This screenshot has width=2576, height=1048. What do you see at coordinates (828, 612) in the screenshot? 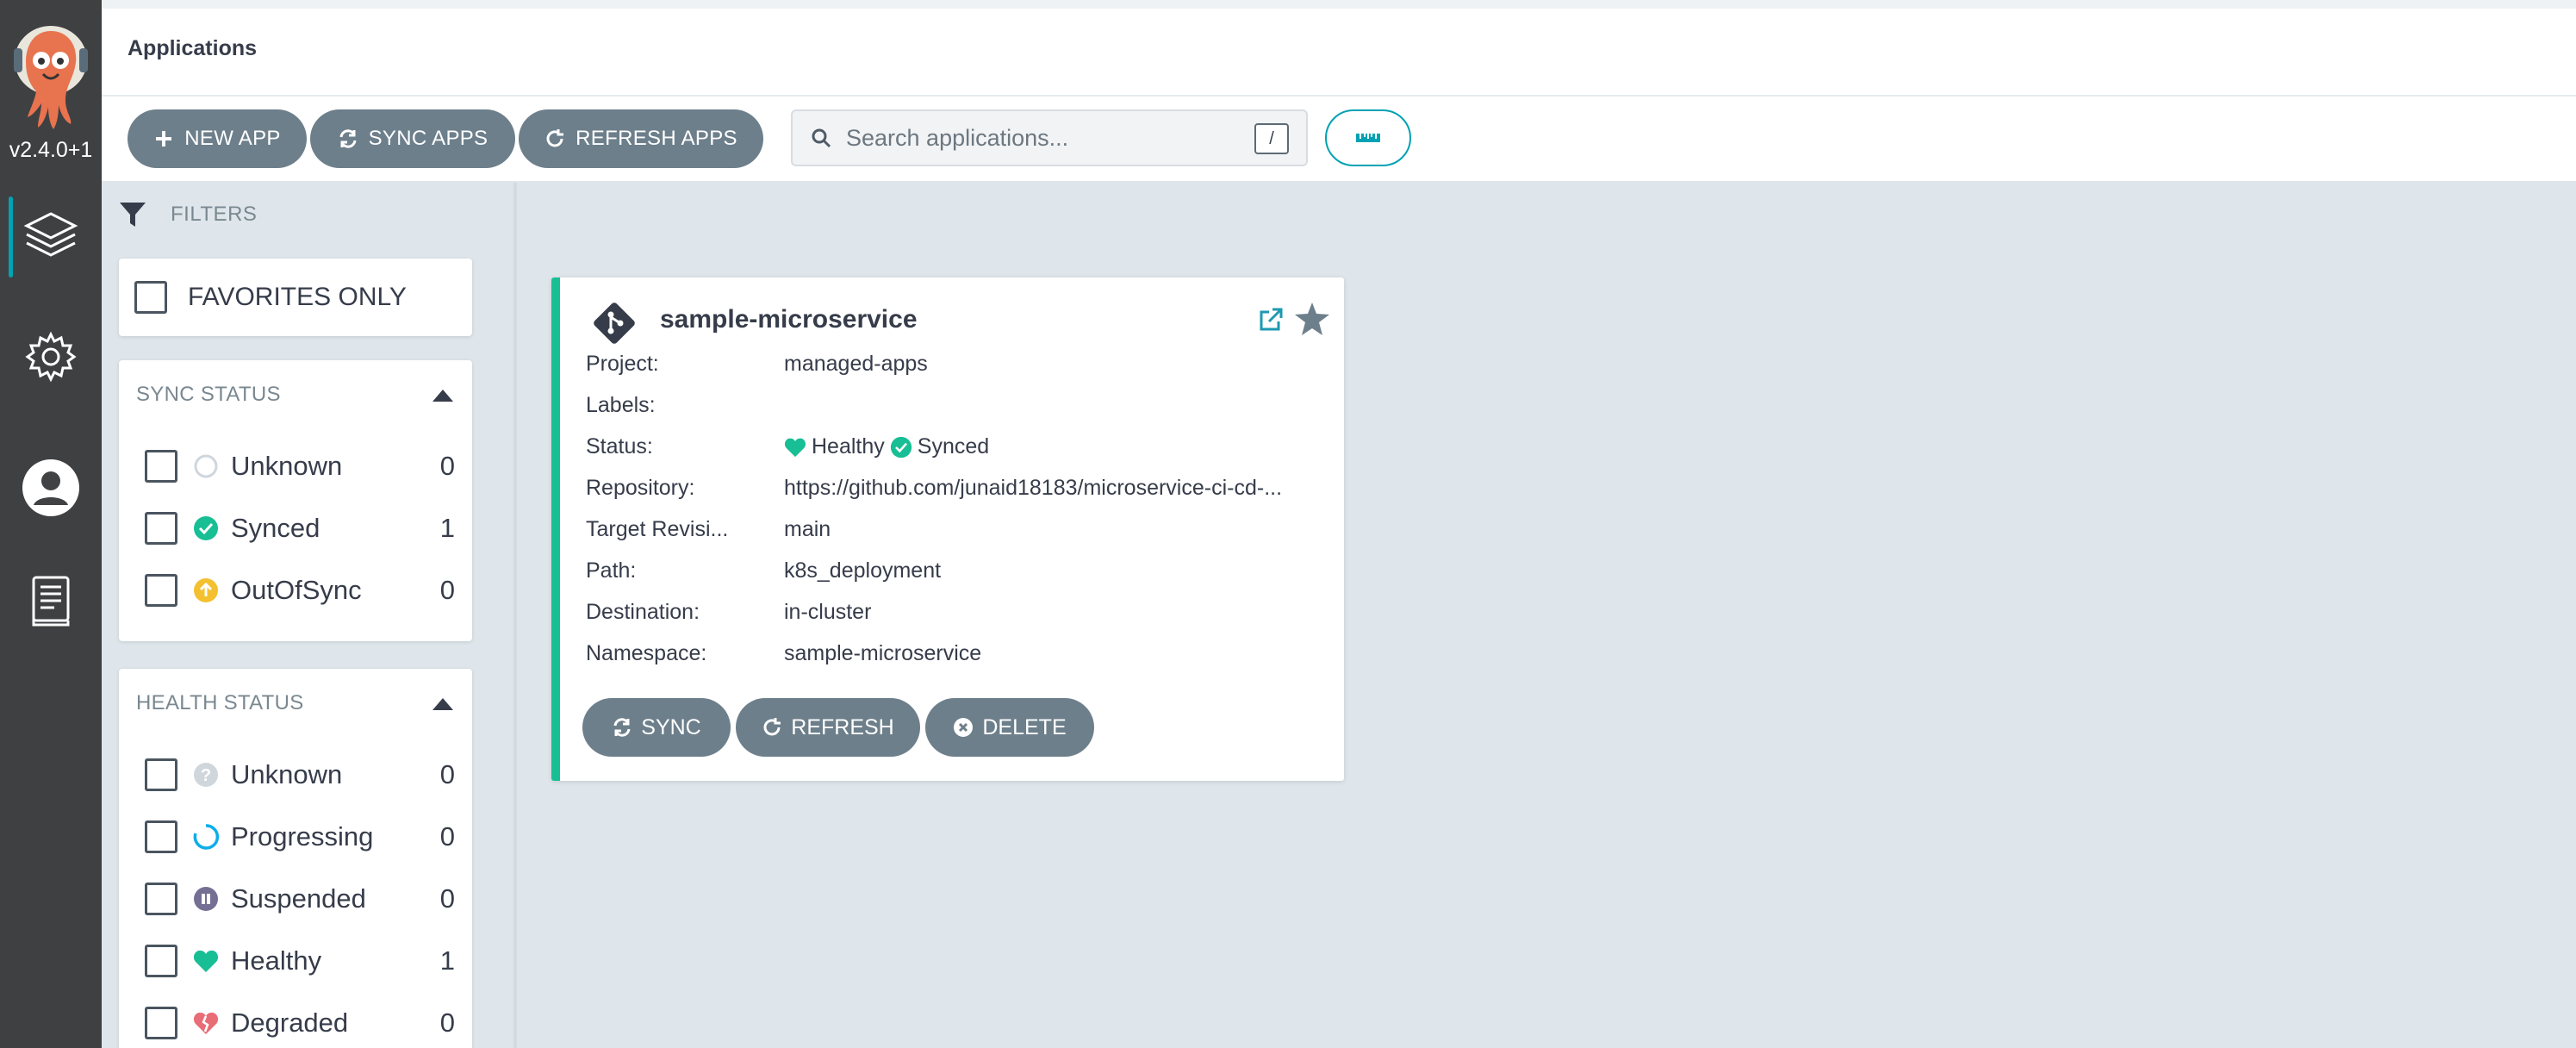
I see `field-value: in-cluster` at bounding box center [828, 612].